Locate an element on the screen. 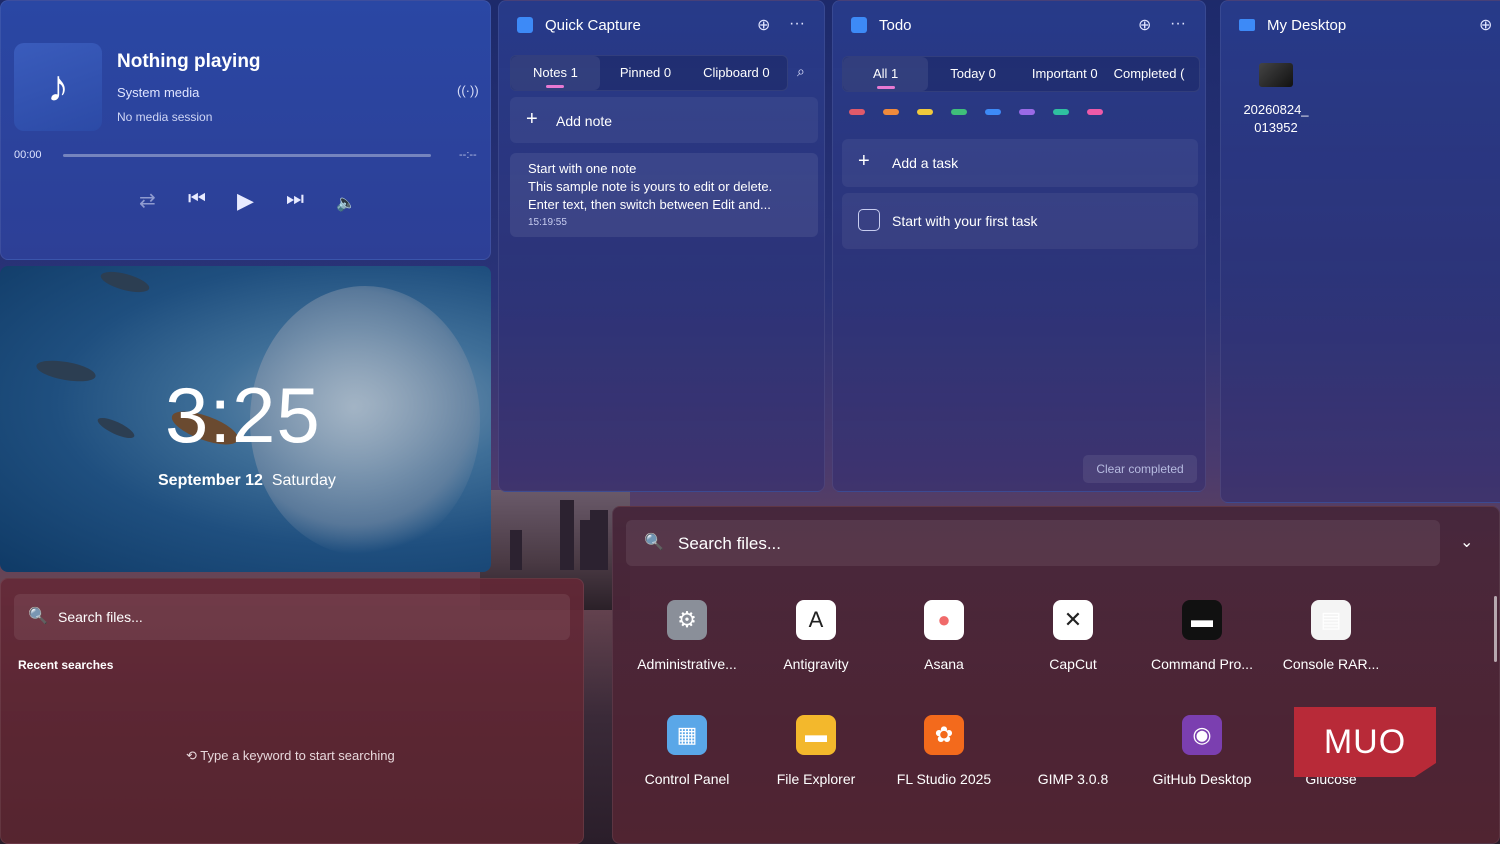  previous-icon: ⏮ is located at coordinates (197, 199).